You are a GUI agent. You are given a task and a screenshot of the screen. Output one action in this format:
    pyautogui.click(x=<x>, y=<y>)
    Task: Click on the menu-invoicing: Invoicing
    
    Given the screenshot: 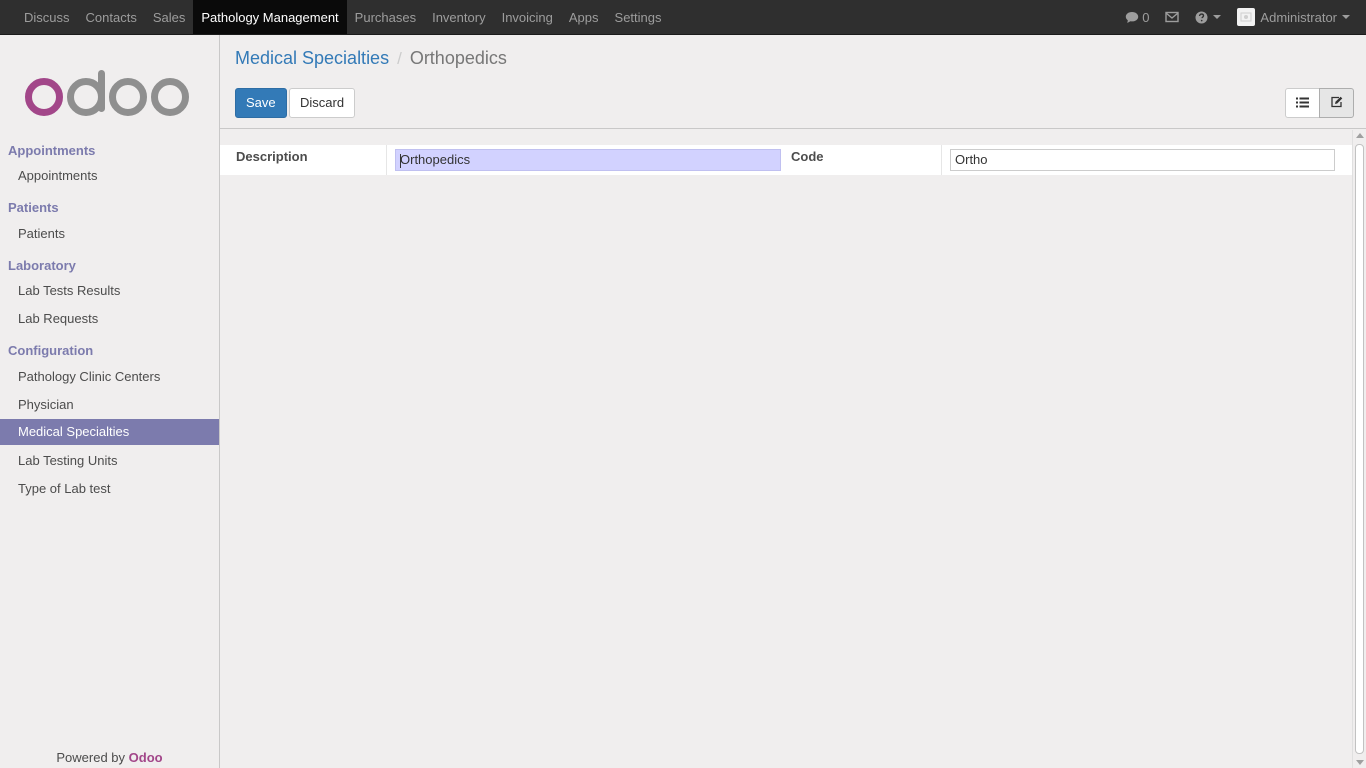 What is the action you would take?
    pyautogui.click(x=527, y=17)
    